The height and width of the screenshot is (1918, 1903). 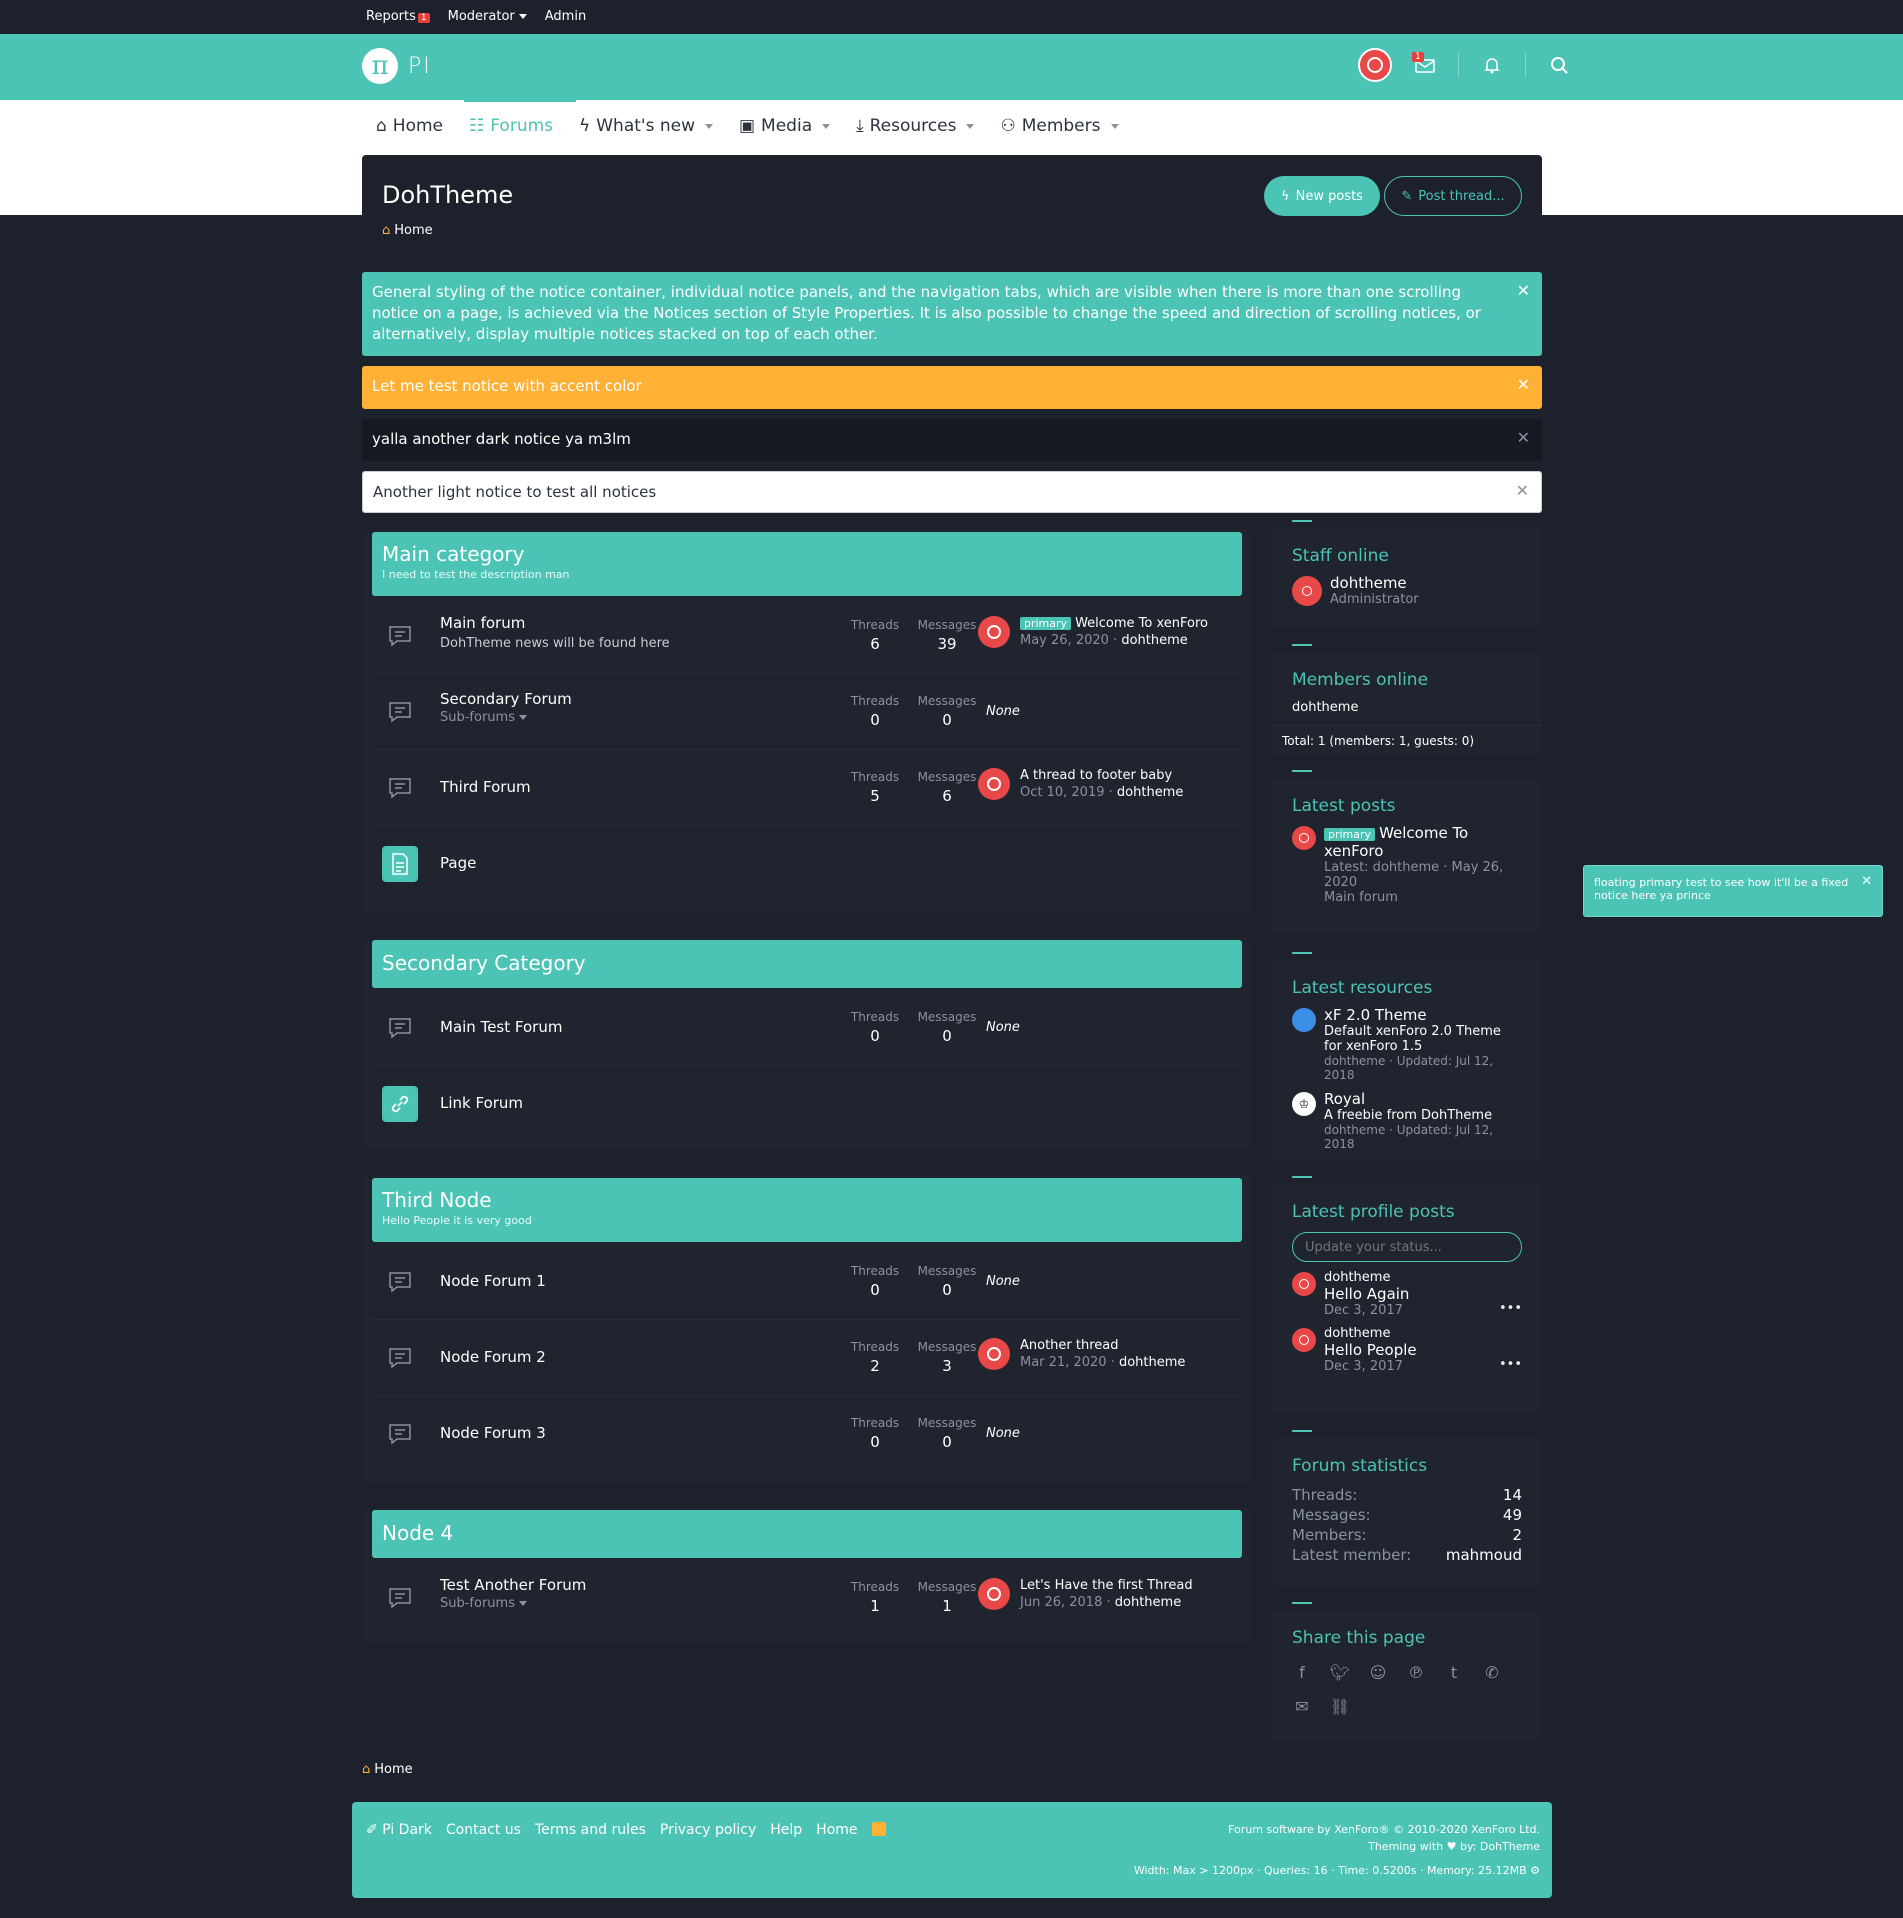 What do you see at coordinates (1375, 65) in the screenshot?
I see `user-avatar` at bounding box center [1375, 65].